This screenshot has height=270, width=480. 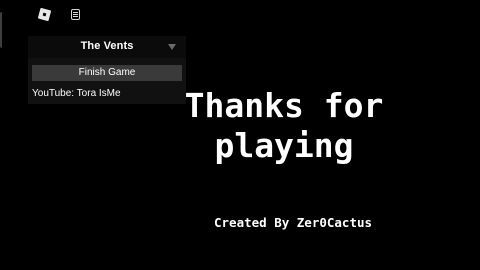 I want to click on thanks-heading: Thanks for playing, so click(x=284, y=125).